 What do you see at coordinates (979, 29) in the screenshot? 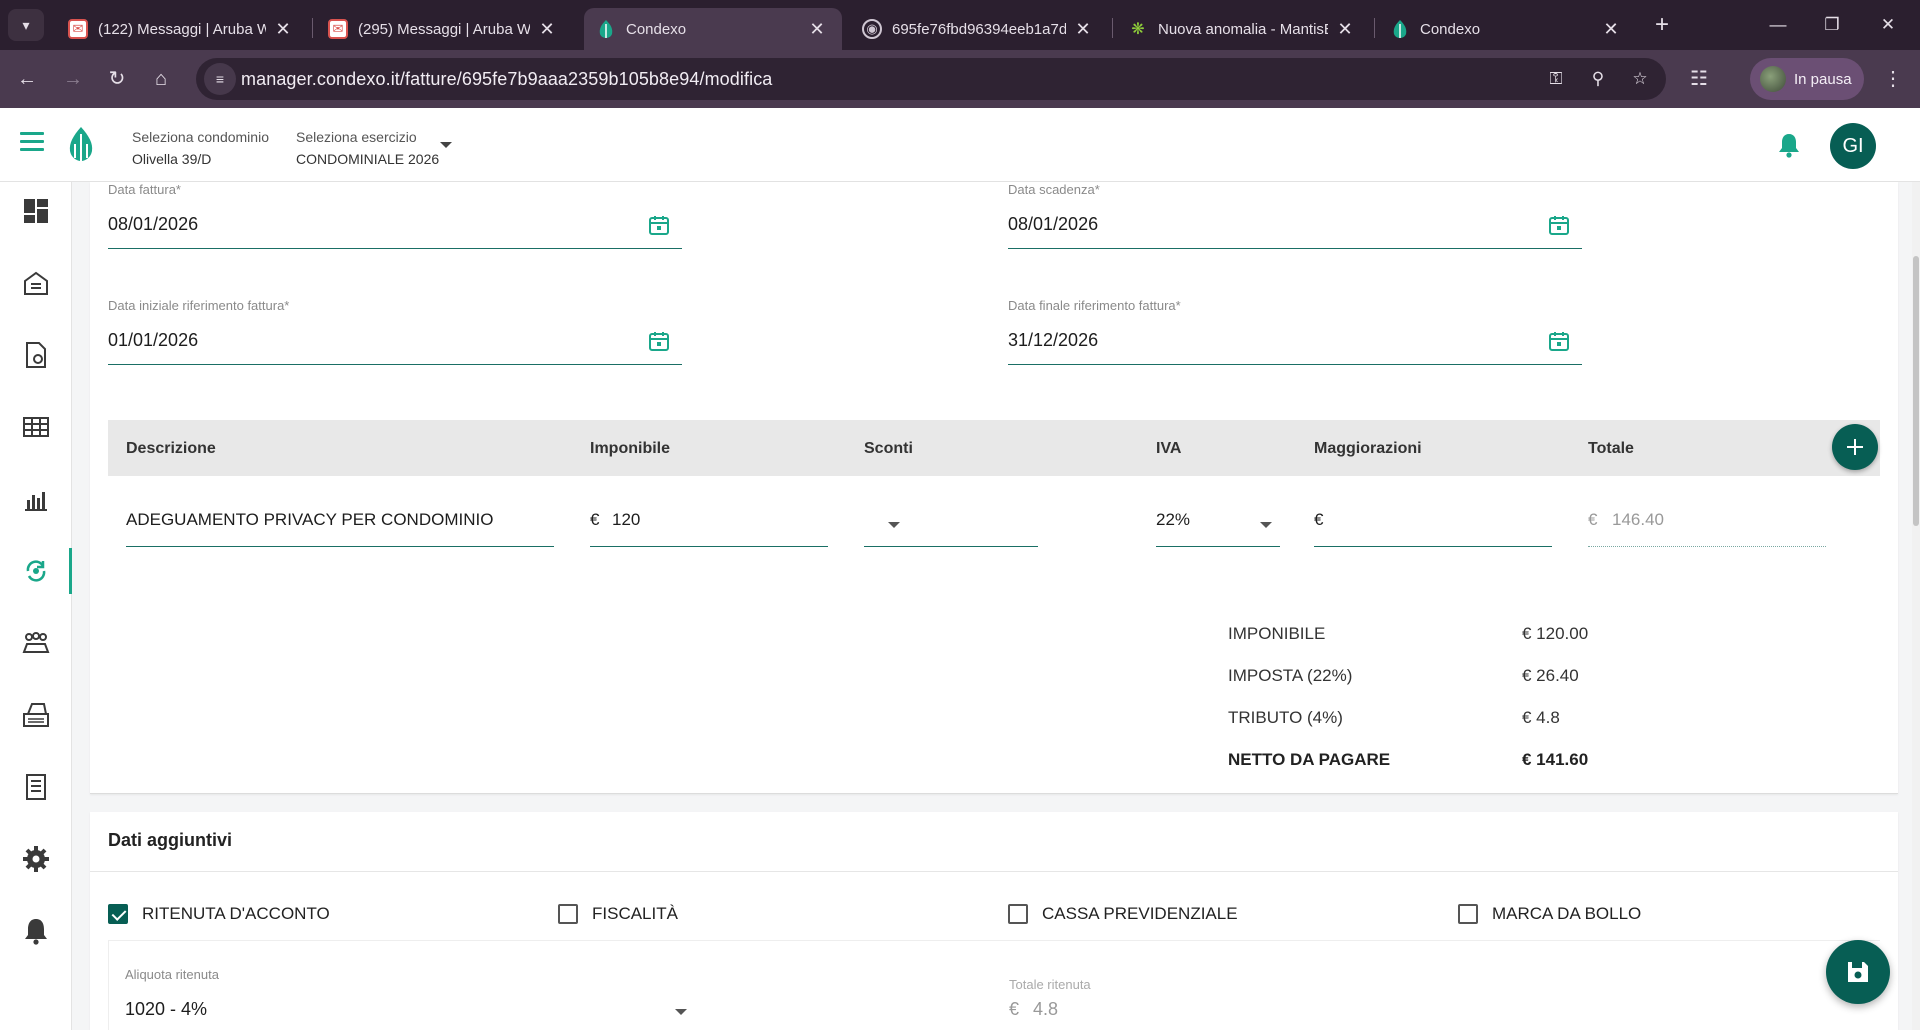
I see `browser-tab-4: ◉ 695fe76fbd96394eeb1a7d5b ✕` at bounding box center [979, 29].